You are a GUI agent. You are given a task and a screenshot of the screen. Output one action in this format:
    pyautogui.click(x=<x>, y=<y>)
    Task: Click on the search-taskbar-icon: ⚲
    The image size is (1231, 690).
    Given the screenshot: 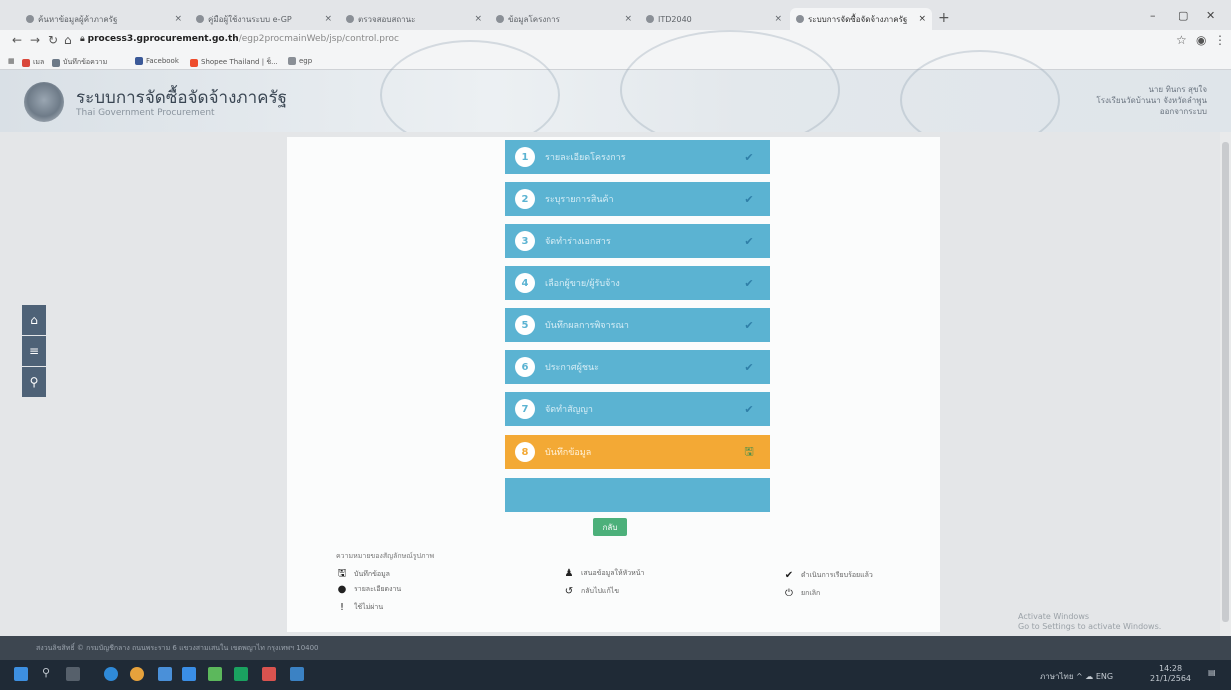 What is the action you would take?
    pyautogui.click(x=49, y=673)
    